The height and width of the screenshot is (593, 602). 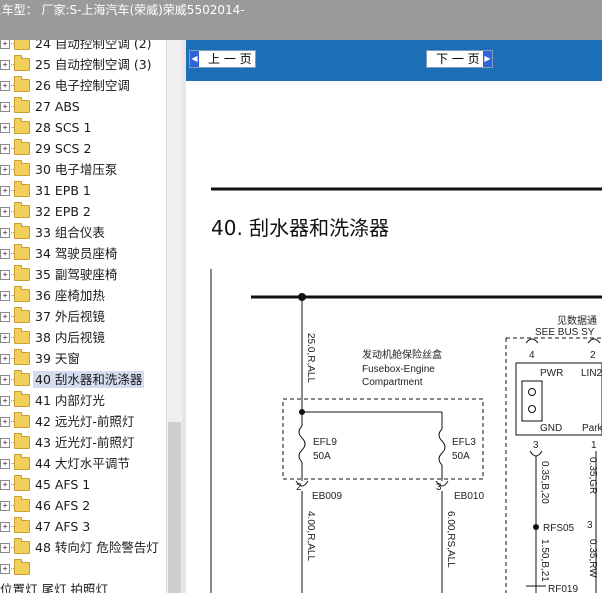 I want to click on tree-item-label: 26 电子控制空调, so click(x=82, y=85).